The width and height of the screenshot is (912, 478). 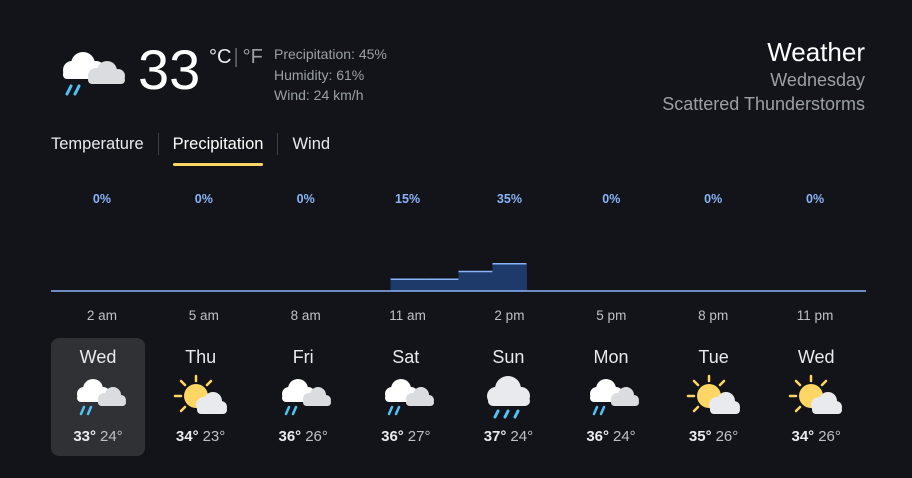 I want to click on day-name: Sat, so click(x=406, y=357).